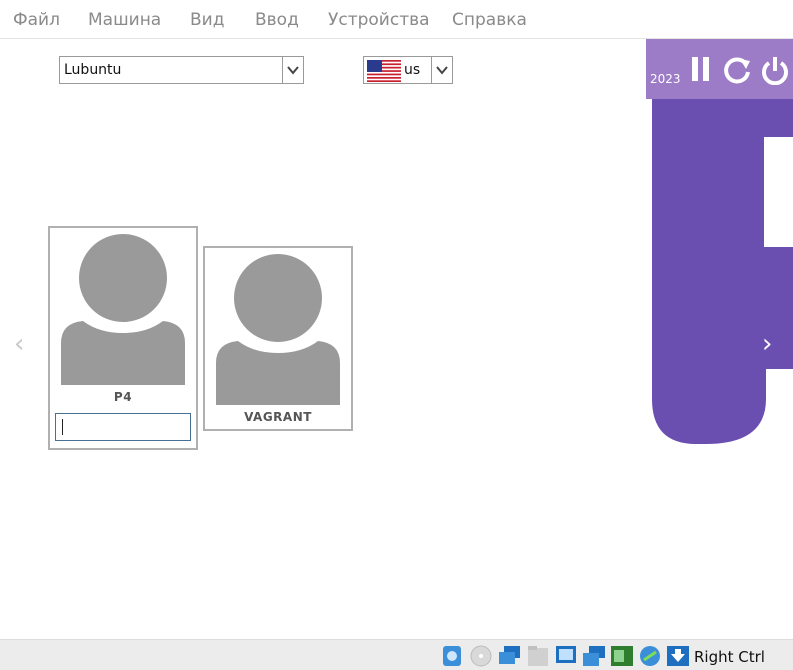  I want to click on menu-bar: Файл Машина Вид Ввод Устройства Справка, so click(396, 19).